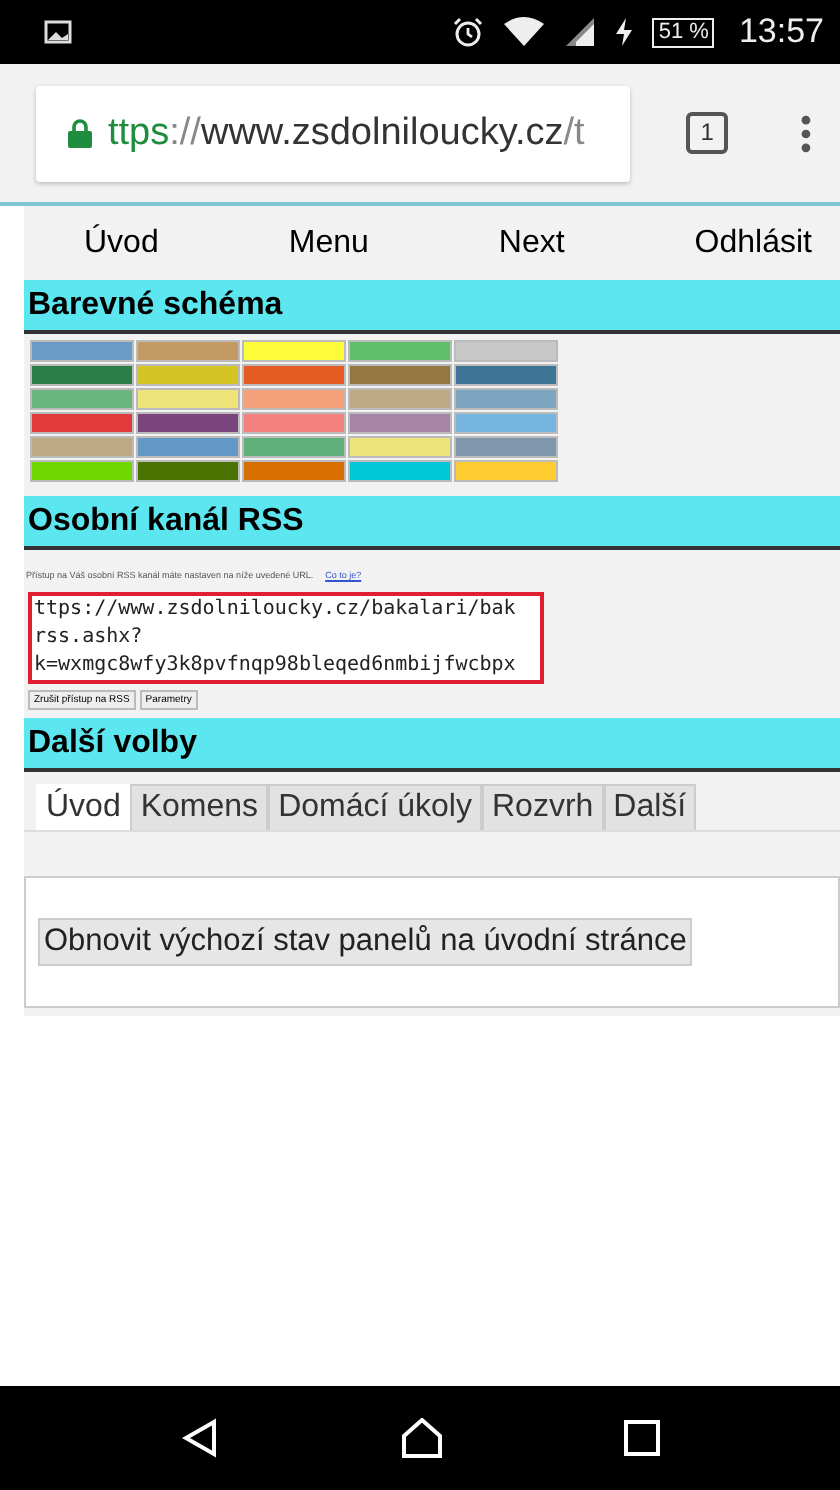  I want to click on signal-icon, so click(580, 32).